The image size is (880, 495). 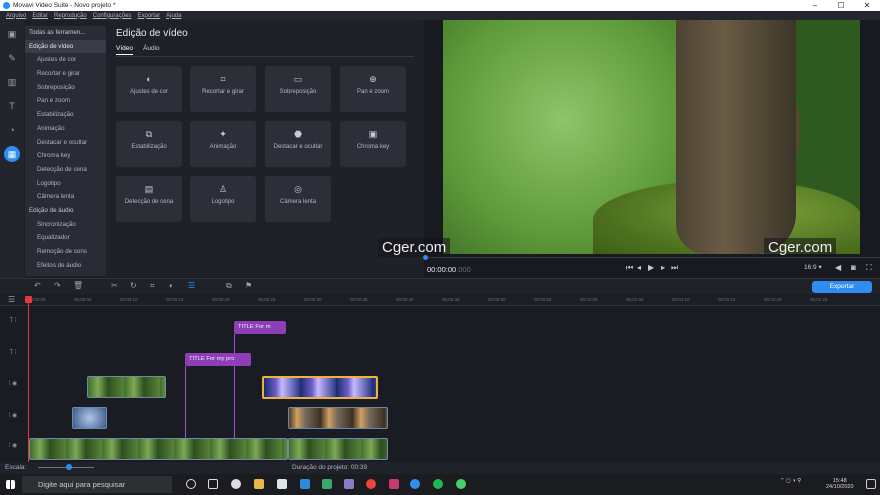 What do you see at coordinates (65, 46) in the screenshot?
I see `tool-video-header: Edição de vídeo` at bounding box center [65, 46].